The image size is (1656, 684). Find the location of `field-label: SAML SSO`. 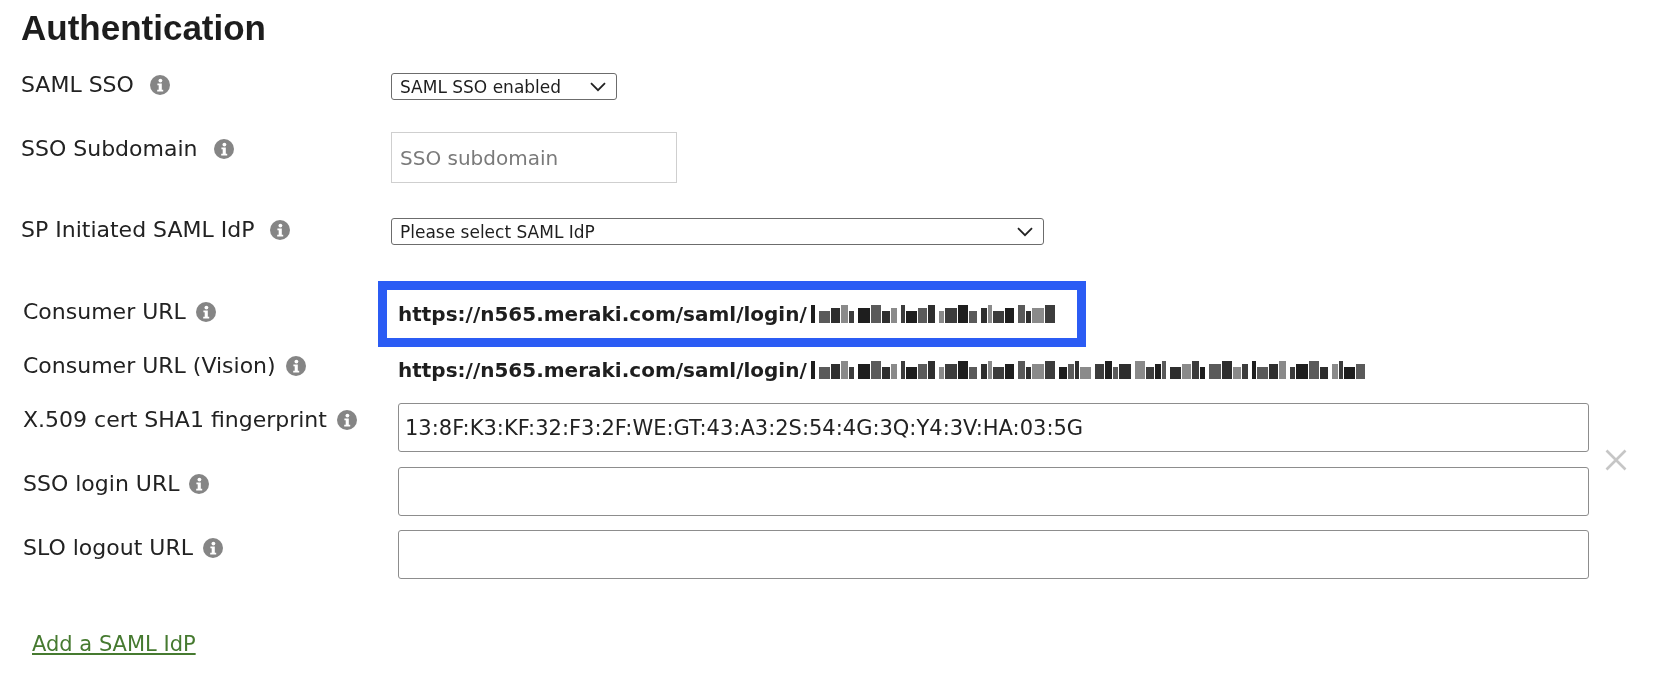

field-label: SAML SSO is located at coordinates (77, 85).